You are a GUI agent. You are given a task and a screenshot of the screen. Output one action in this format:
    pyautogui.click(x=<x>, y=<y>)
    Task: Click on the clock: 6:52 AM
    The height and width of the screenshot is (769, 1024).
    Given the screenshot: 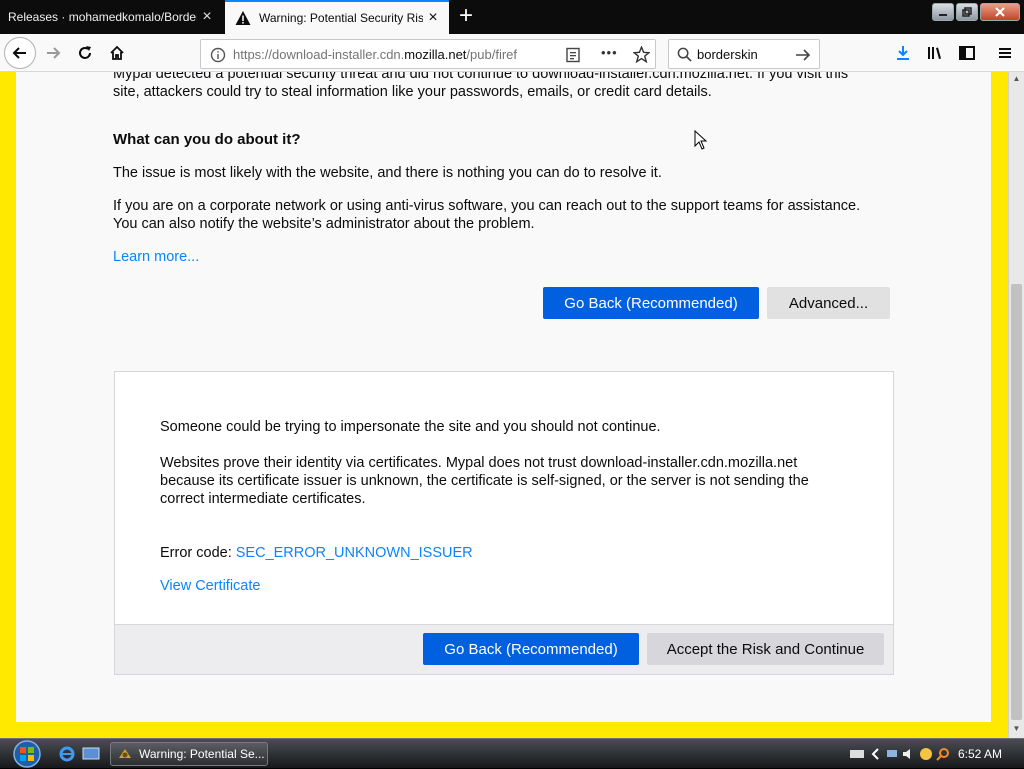 What is the action you would take?
    pyautogui.click(x=980, y=754)
    